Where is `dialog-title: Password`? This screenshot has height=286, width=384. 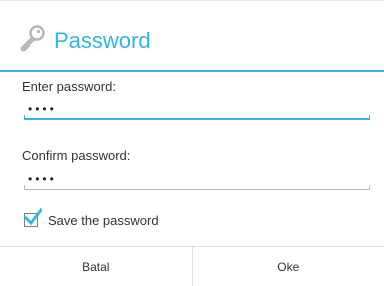
dialog-title: Password is located at coordinates (102, 40).